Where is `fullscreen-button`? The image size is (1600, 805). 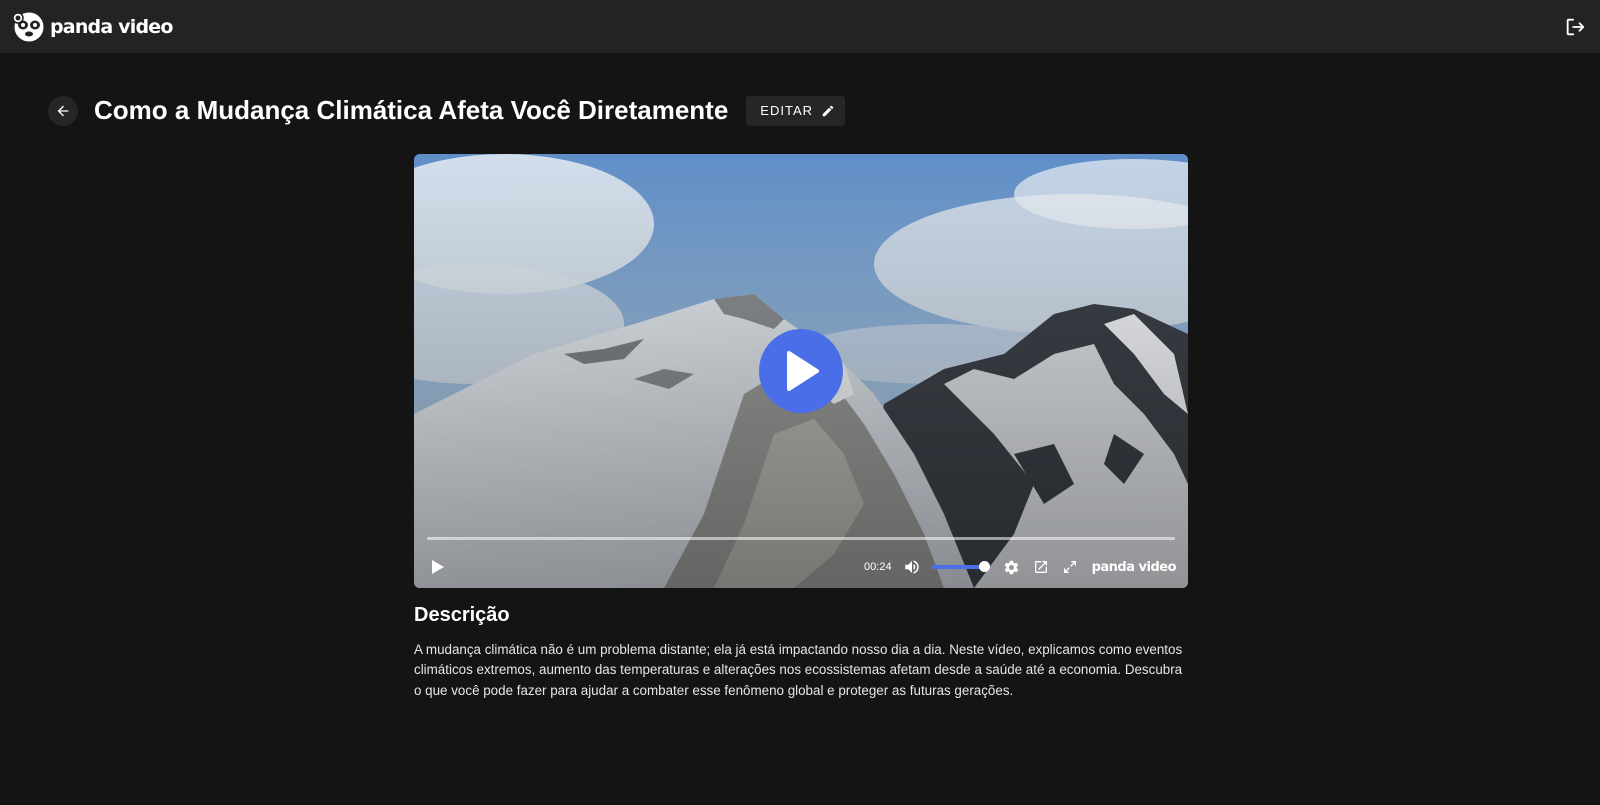 fullscreen-button is located at coordinates (1070, 567).